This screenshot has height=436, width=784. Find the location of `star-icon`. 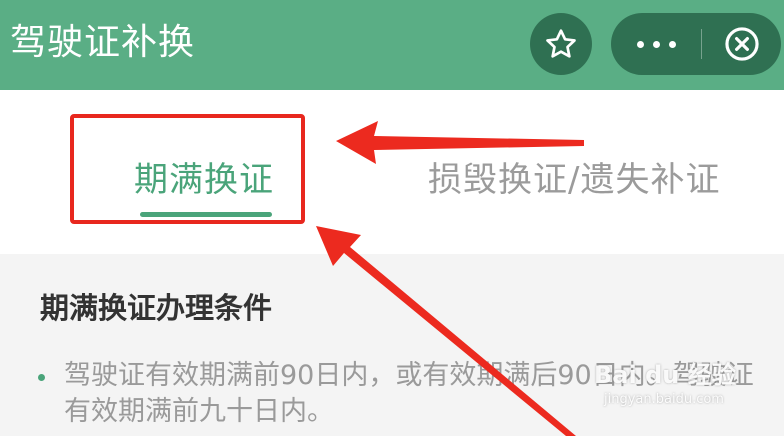

star-icon is located at coordinates (561, 43).